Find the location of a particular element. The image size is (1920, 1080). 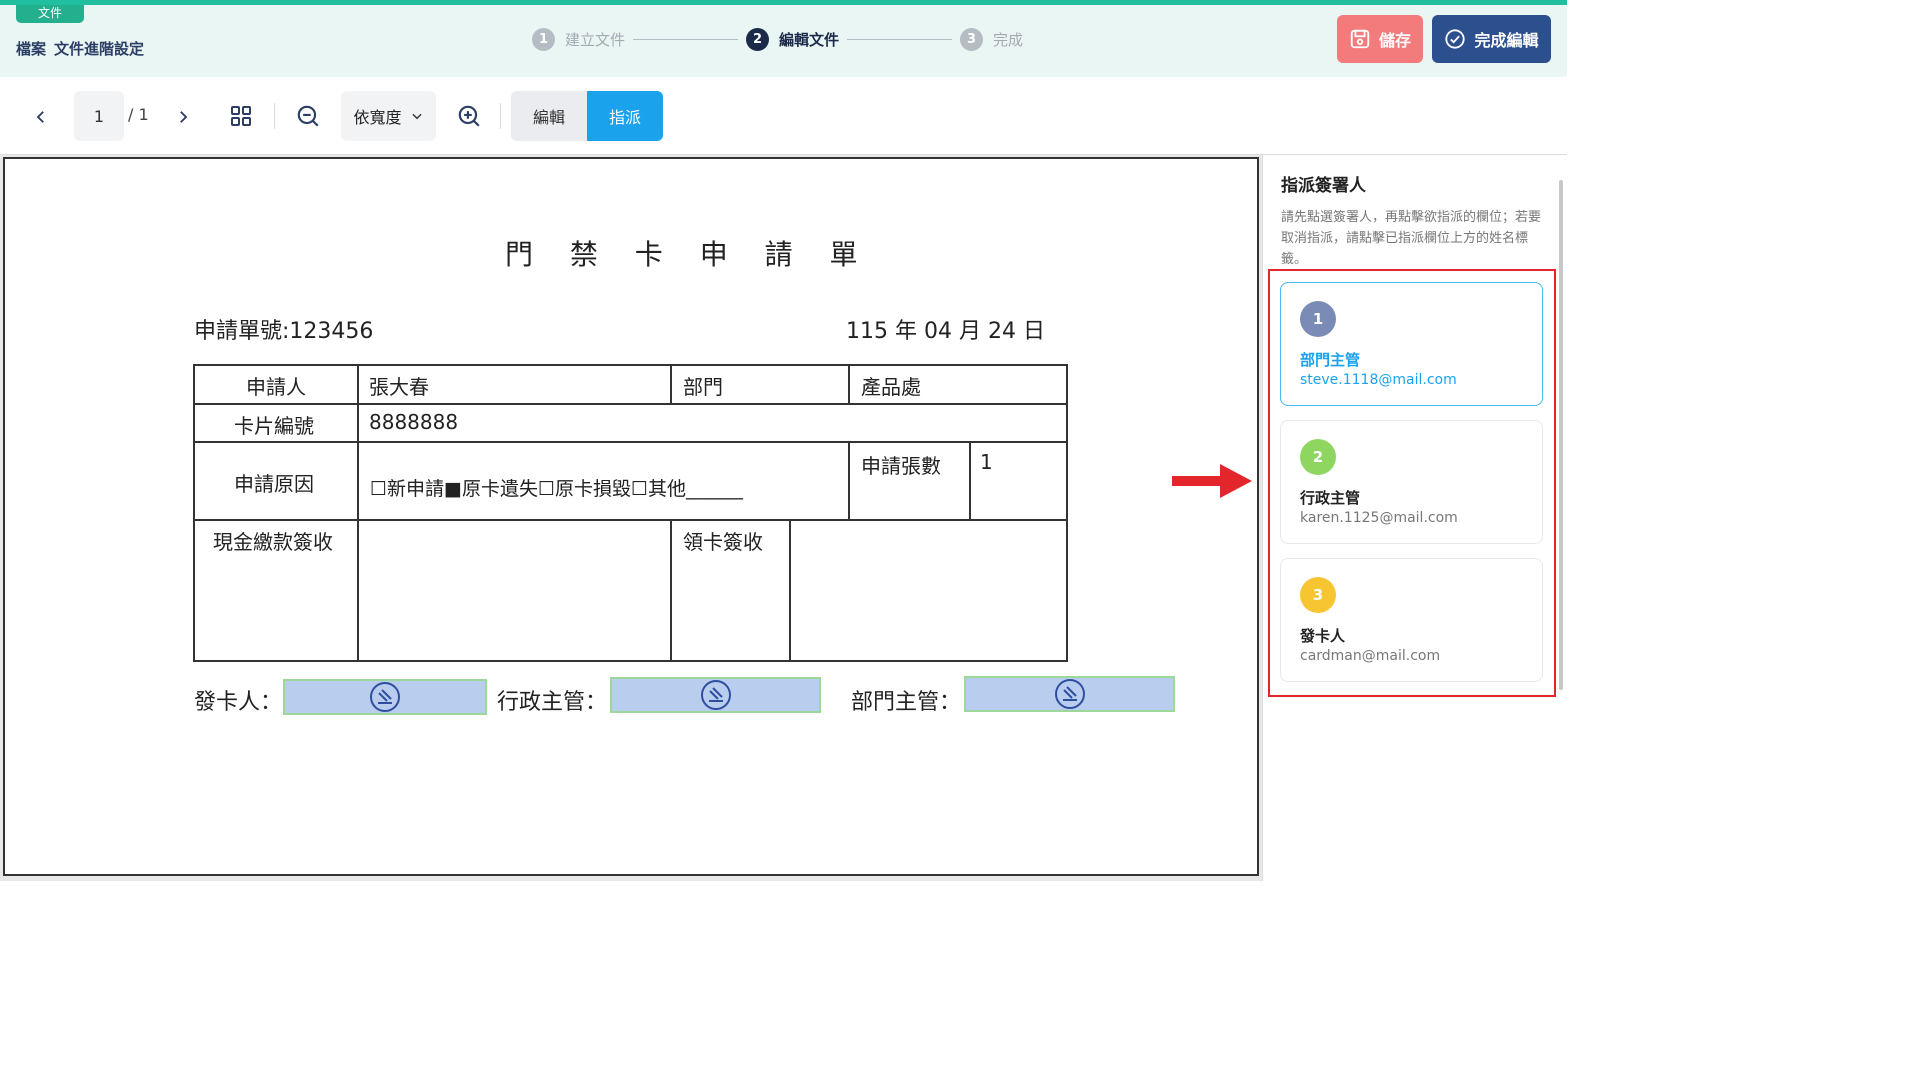

cash-receipt-label: 現金繳款簽收 is located at coordinates (273, 542).